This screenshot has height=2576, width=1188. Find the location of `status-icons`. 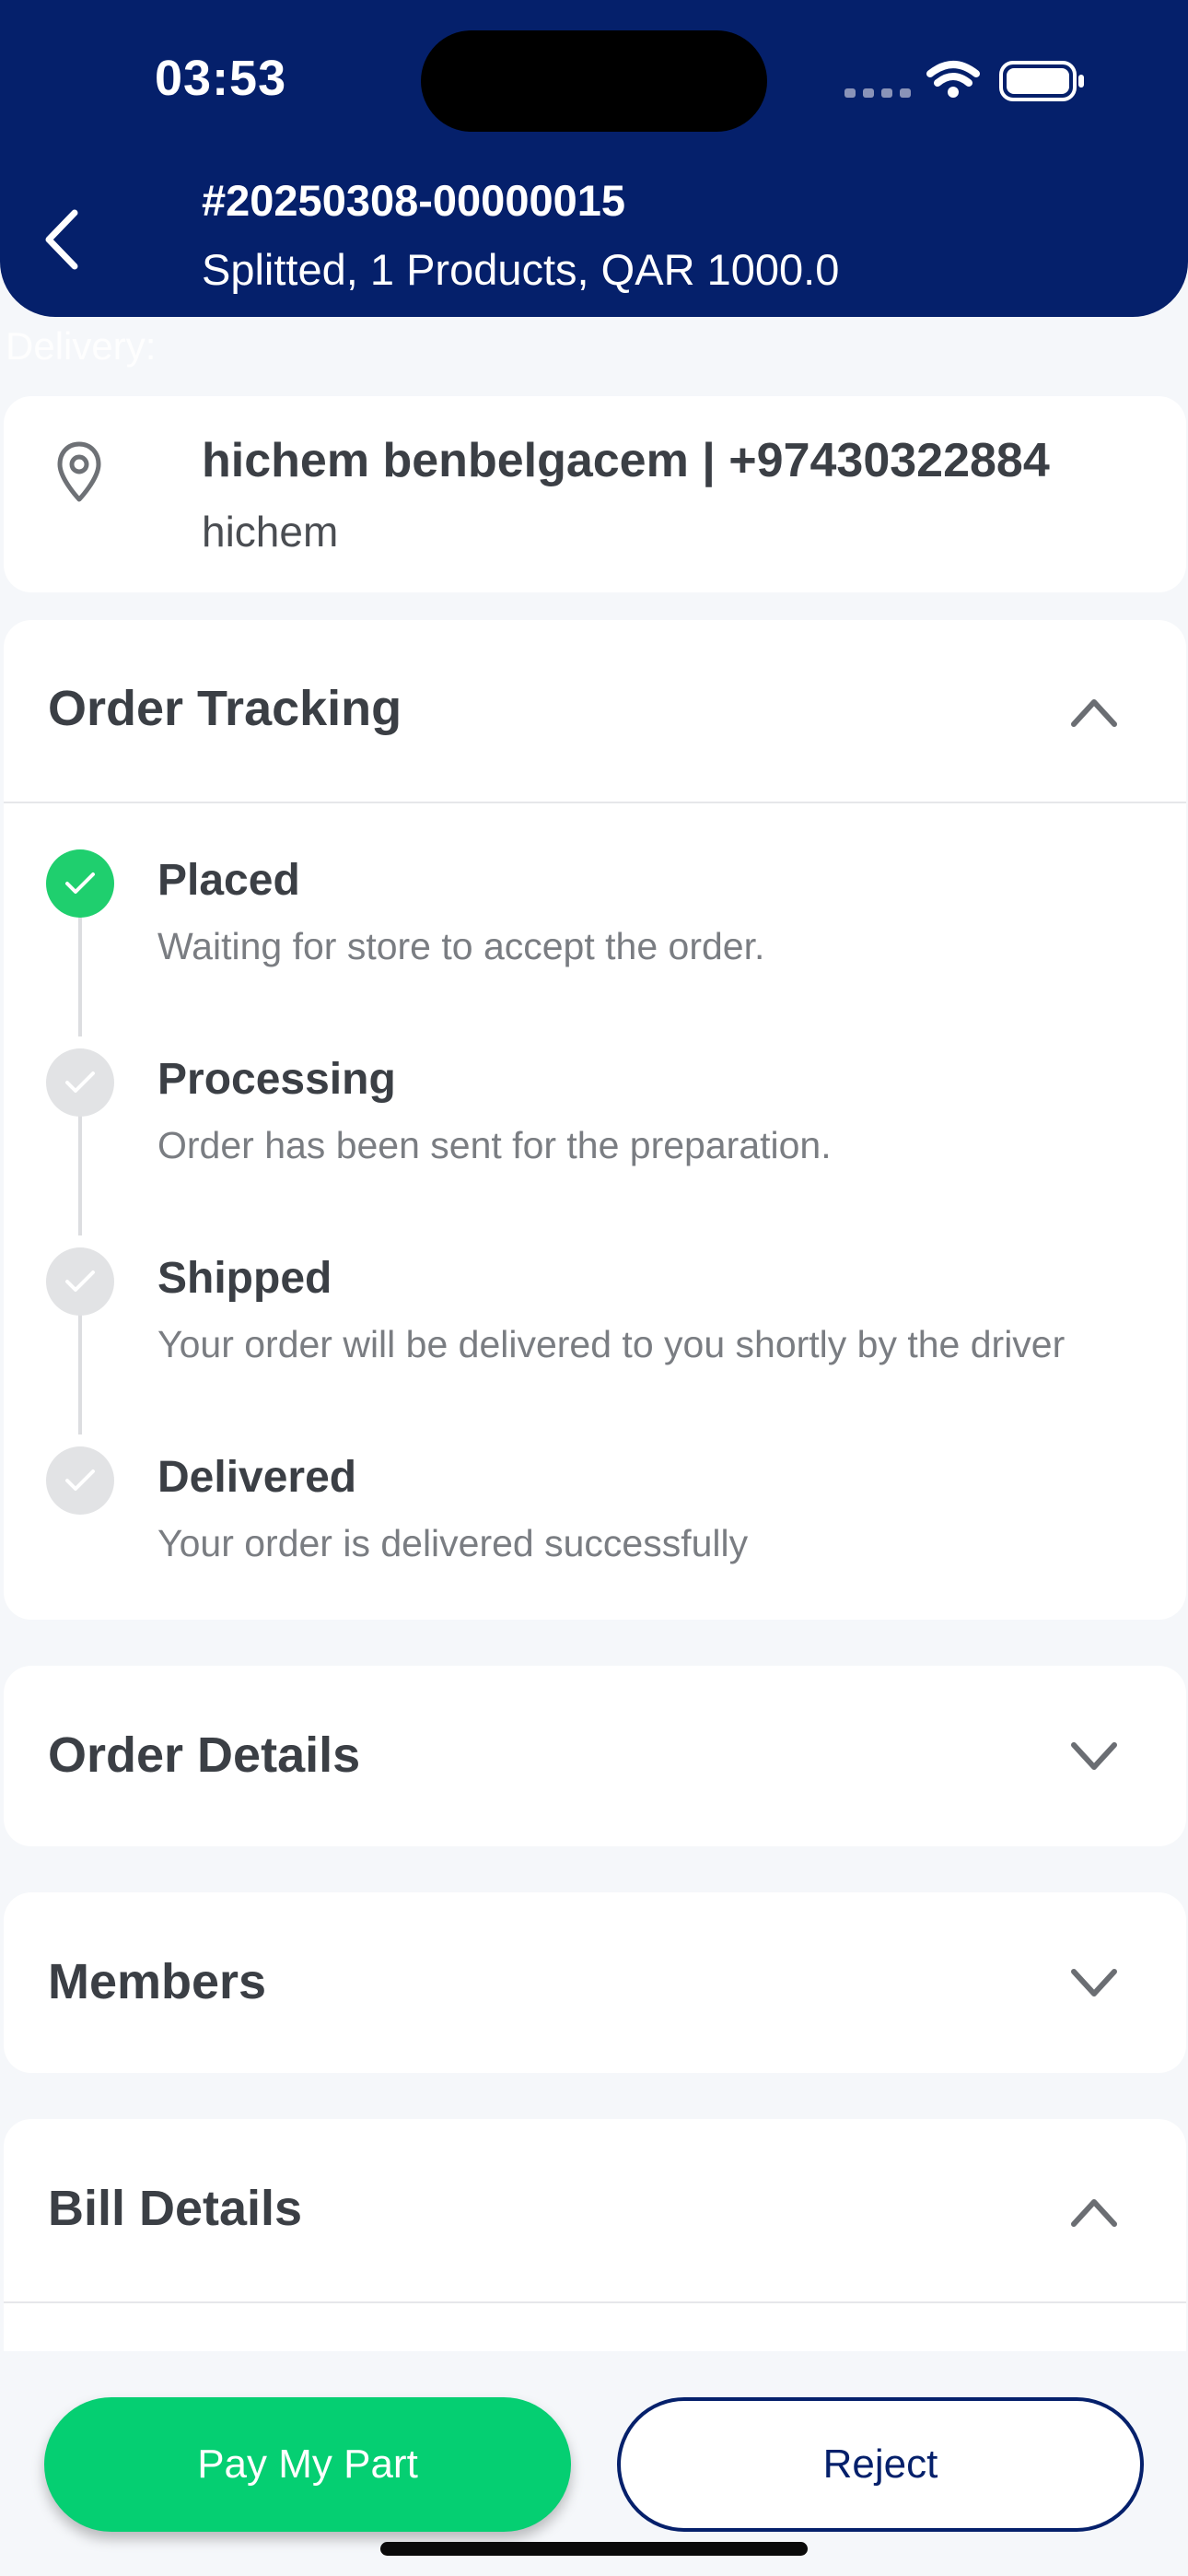

status-icons is located at coordinates (964, 81).